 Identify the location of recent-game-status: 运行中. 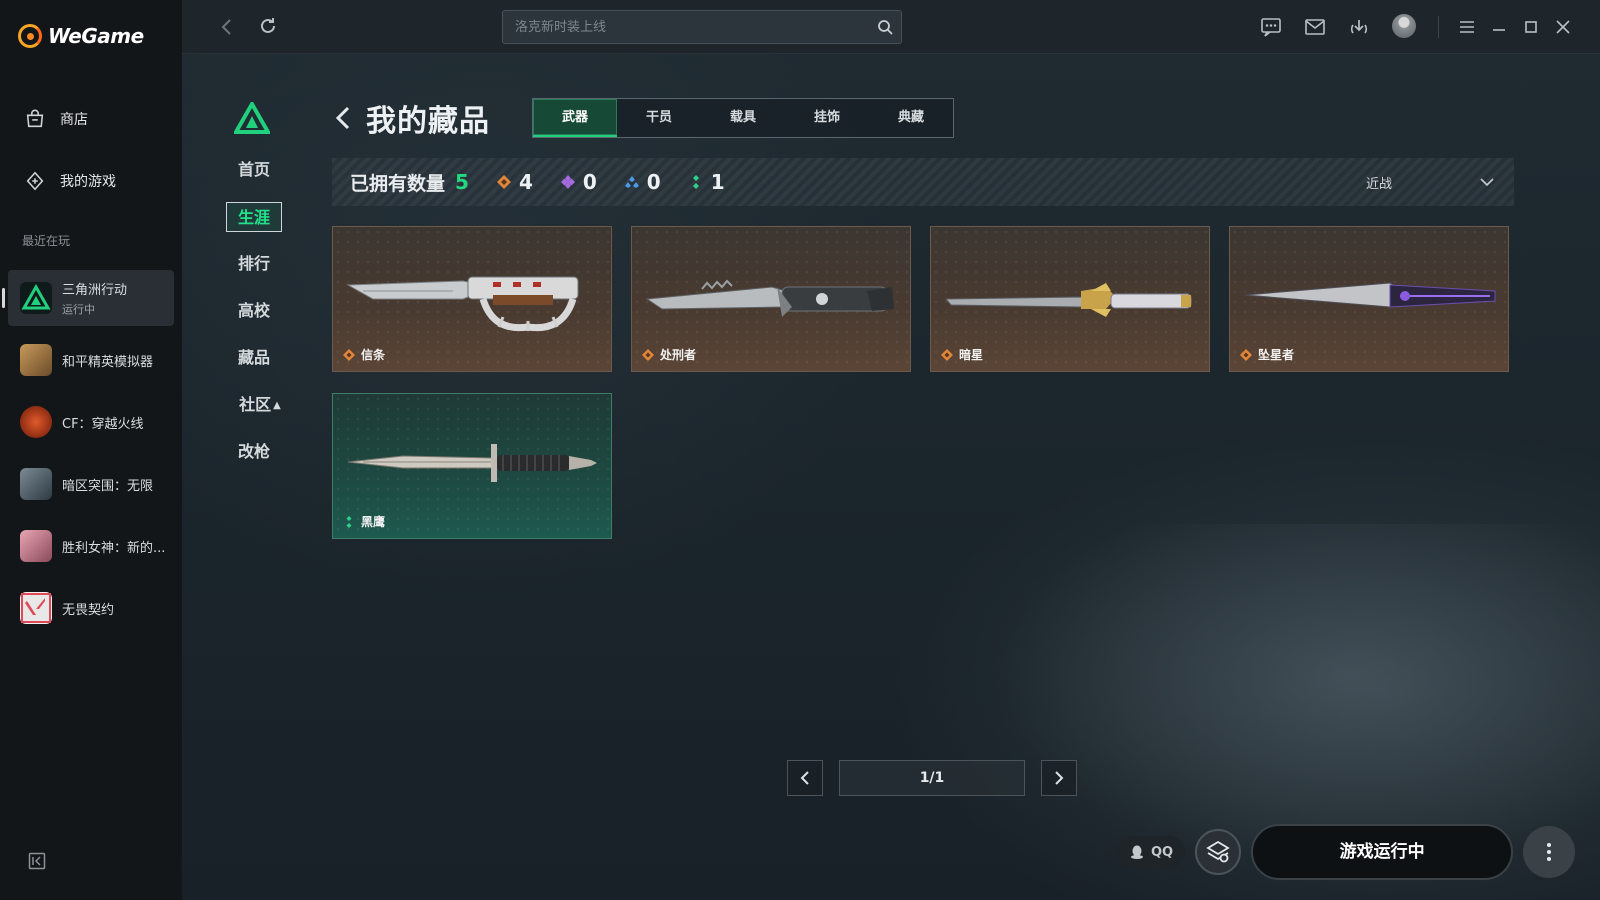
(78, 309).